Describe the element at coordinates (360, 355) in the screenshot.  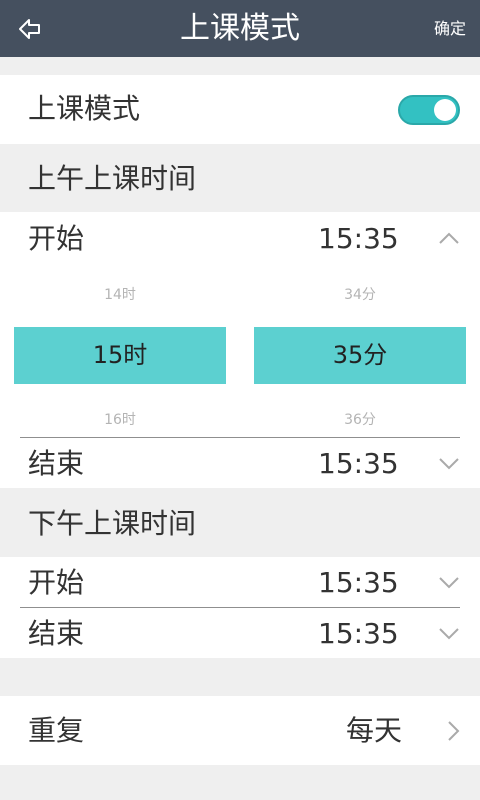
I see `minute-selected: 35分` at that location.